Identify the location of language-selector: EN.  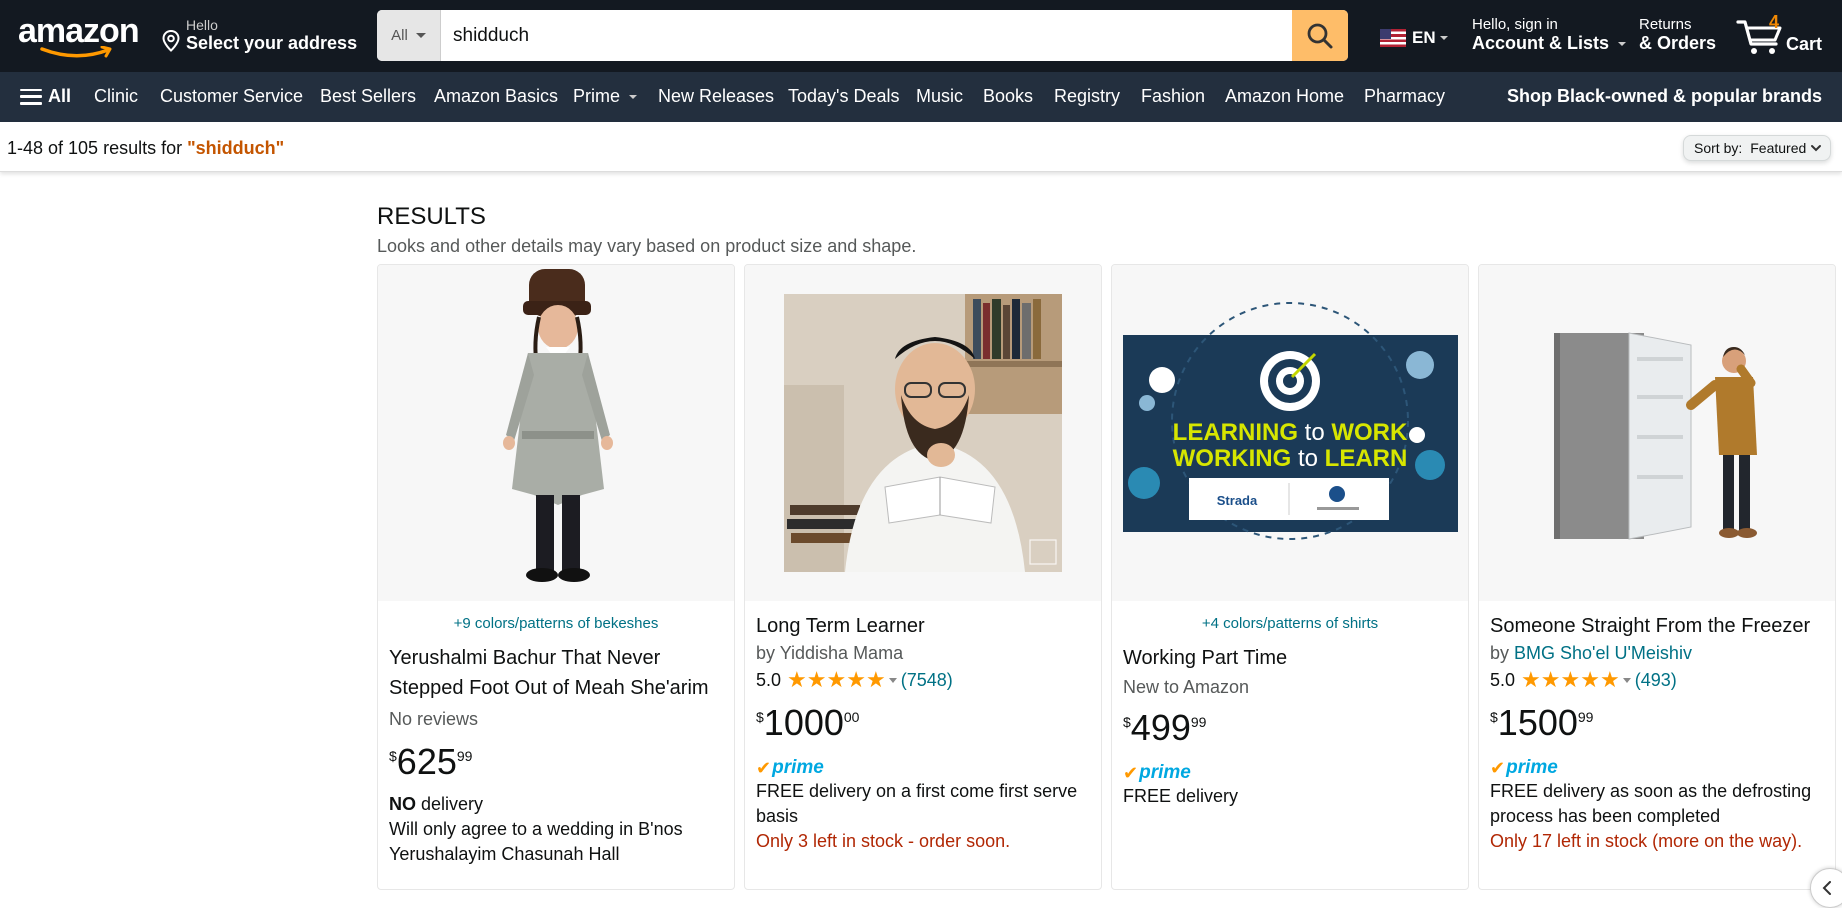
(1414, 38).